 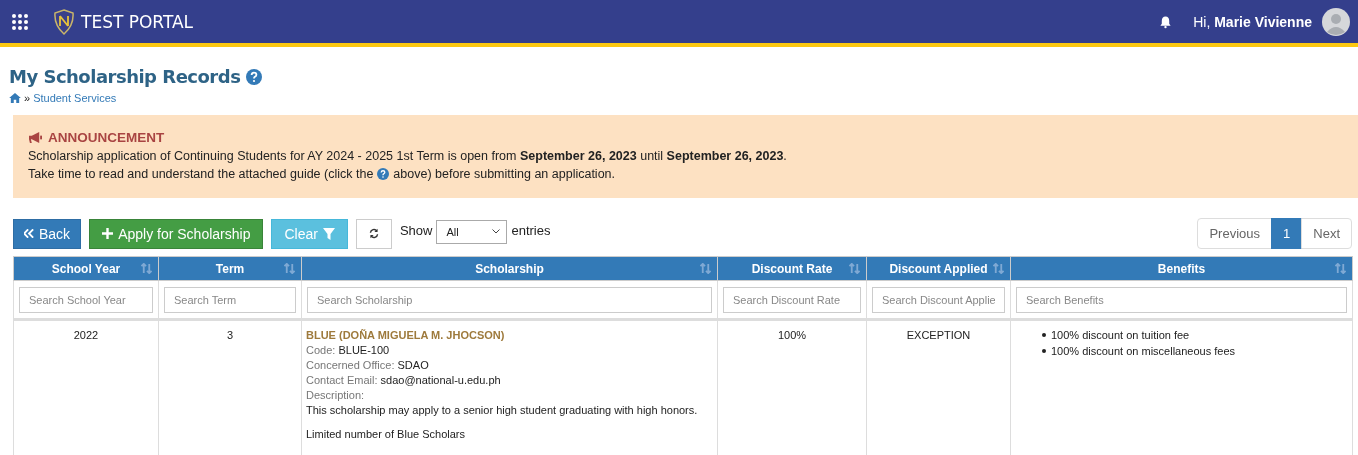 What do you see at coordinates (1287, 233) in the screenshot?
I see `pagination-button: 1` at bounding box center [1287, 233].